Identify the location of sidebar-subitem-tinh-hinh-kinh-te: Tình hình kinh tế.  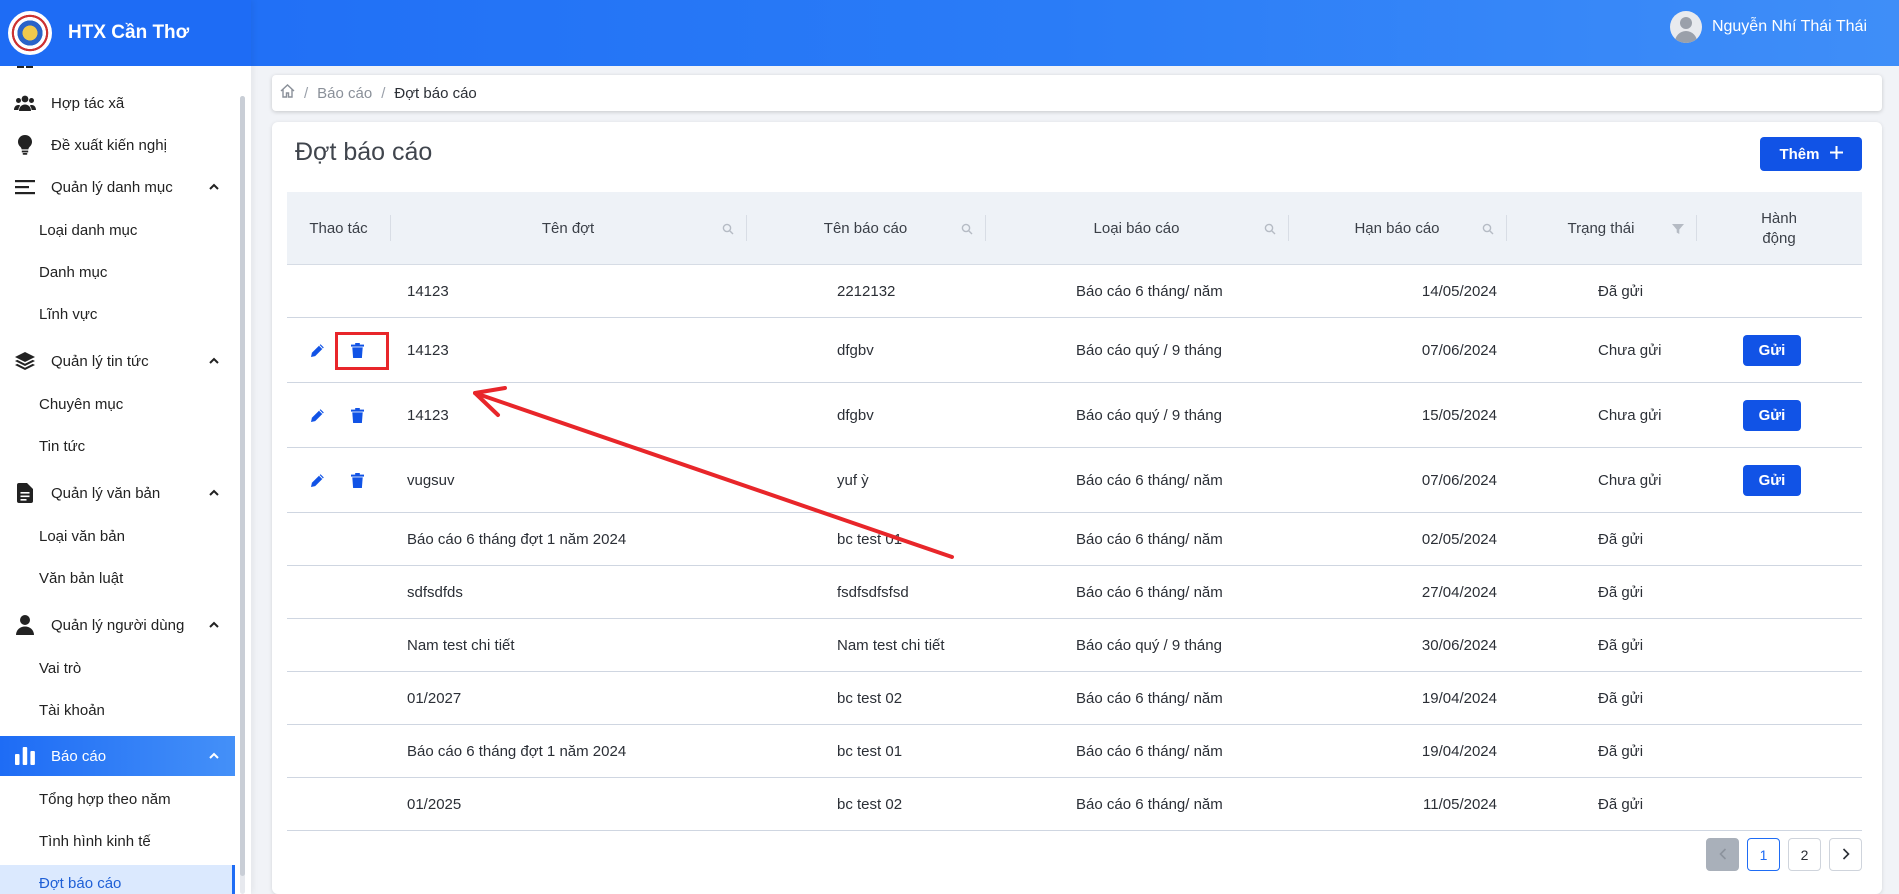
(117, 843).